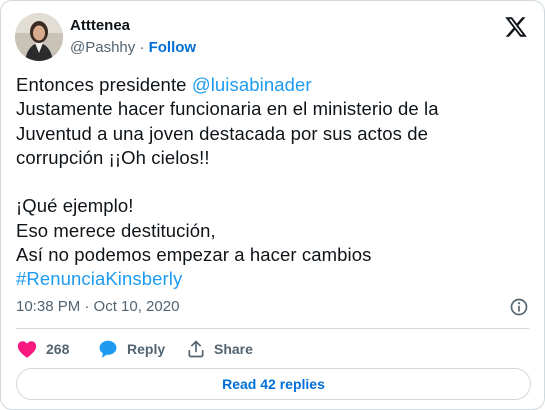 The image size is (545, 410). I want to click on hashtag-link: #RenunciaKinsberly, so click(99, 278).